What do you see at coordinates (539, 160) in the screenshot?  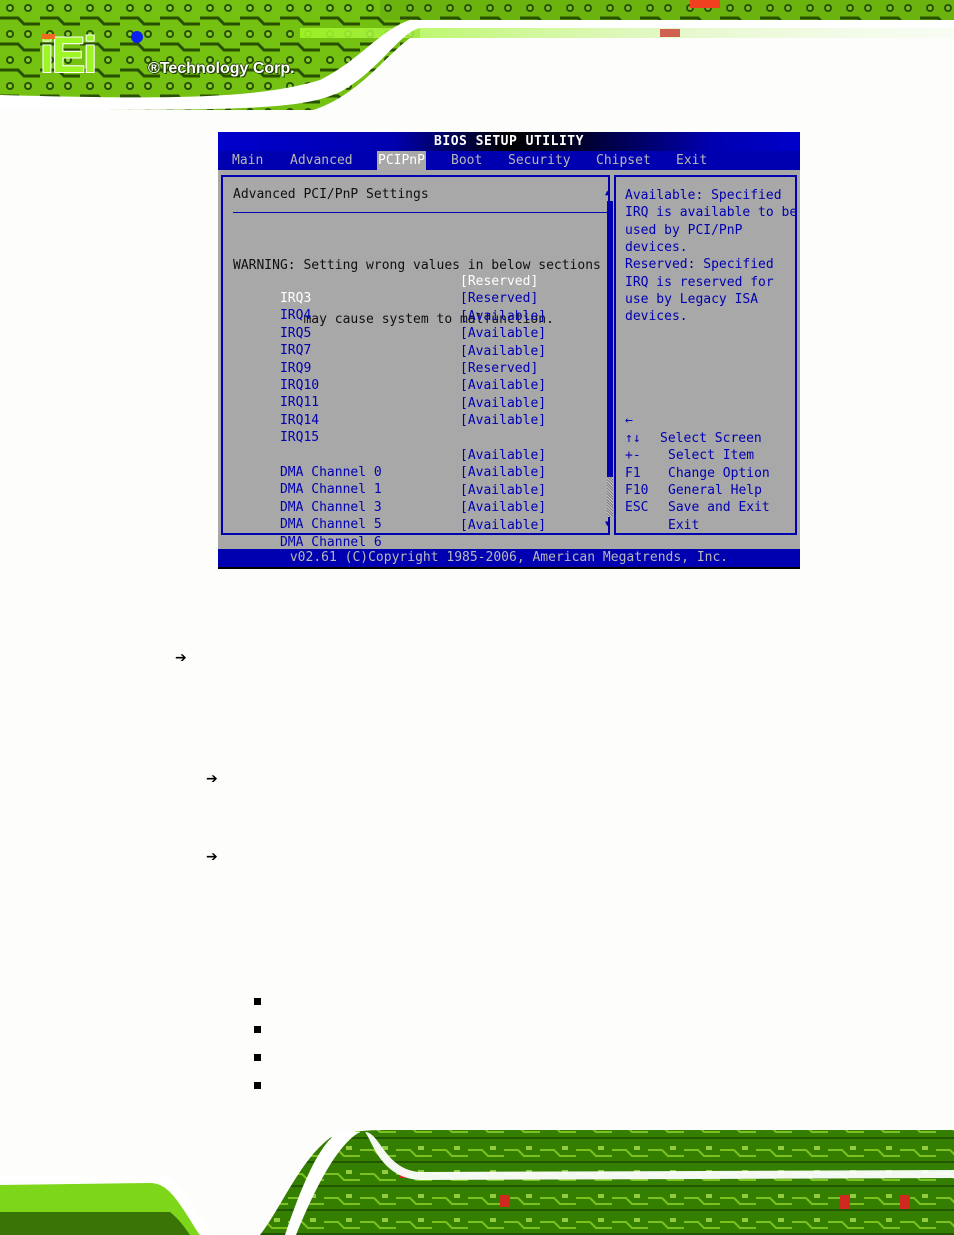 I see `tab-security: Security` at bounding box center [539, 160].